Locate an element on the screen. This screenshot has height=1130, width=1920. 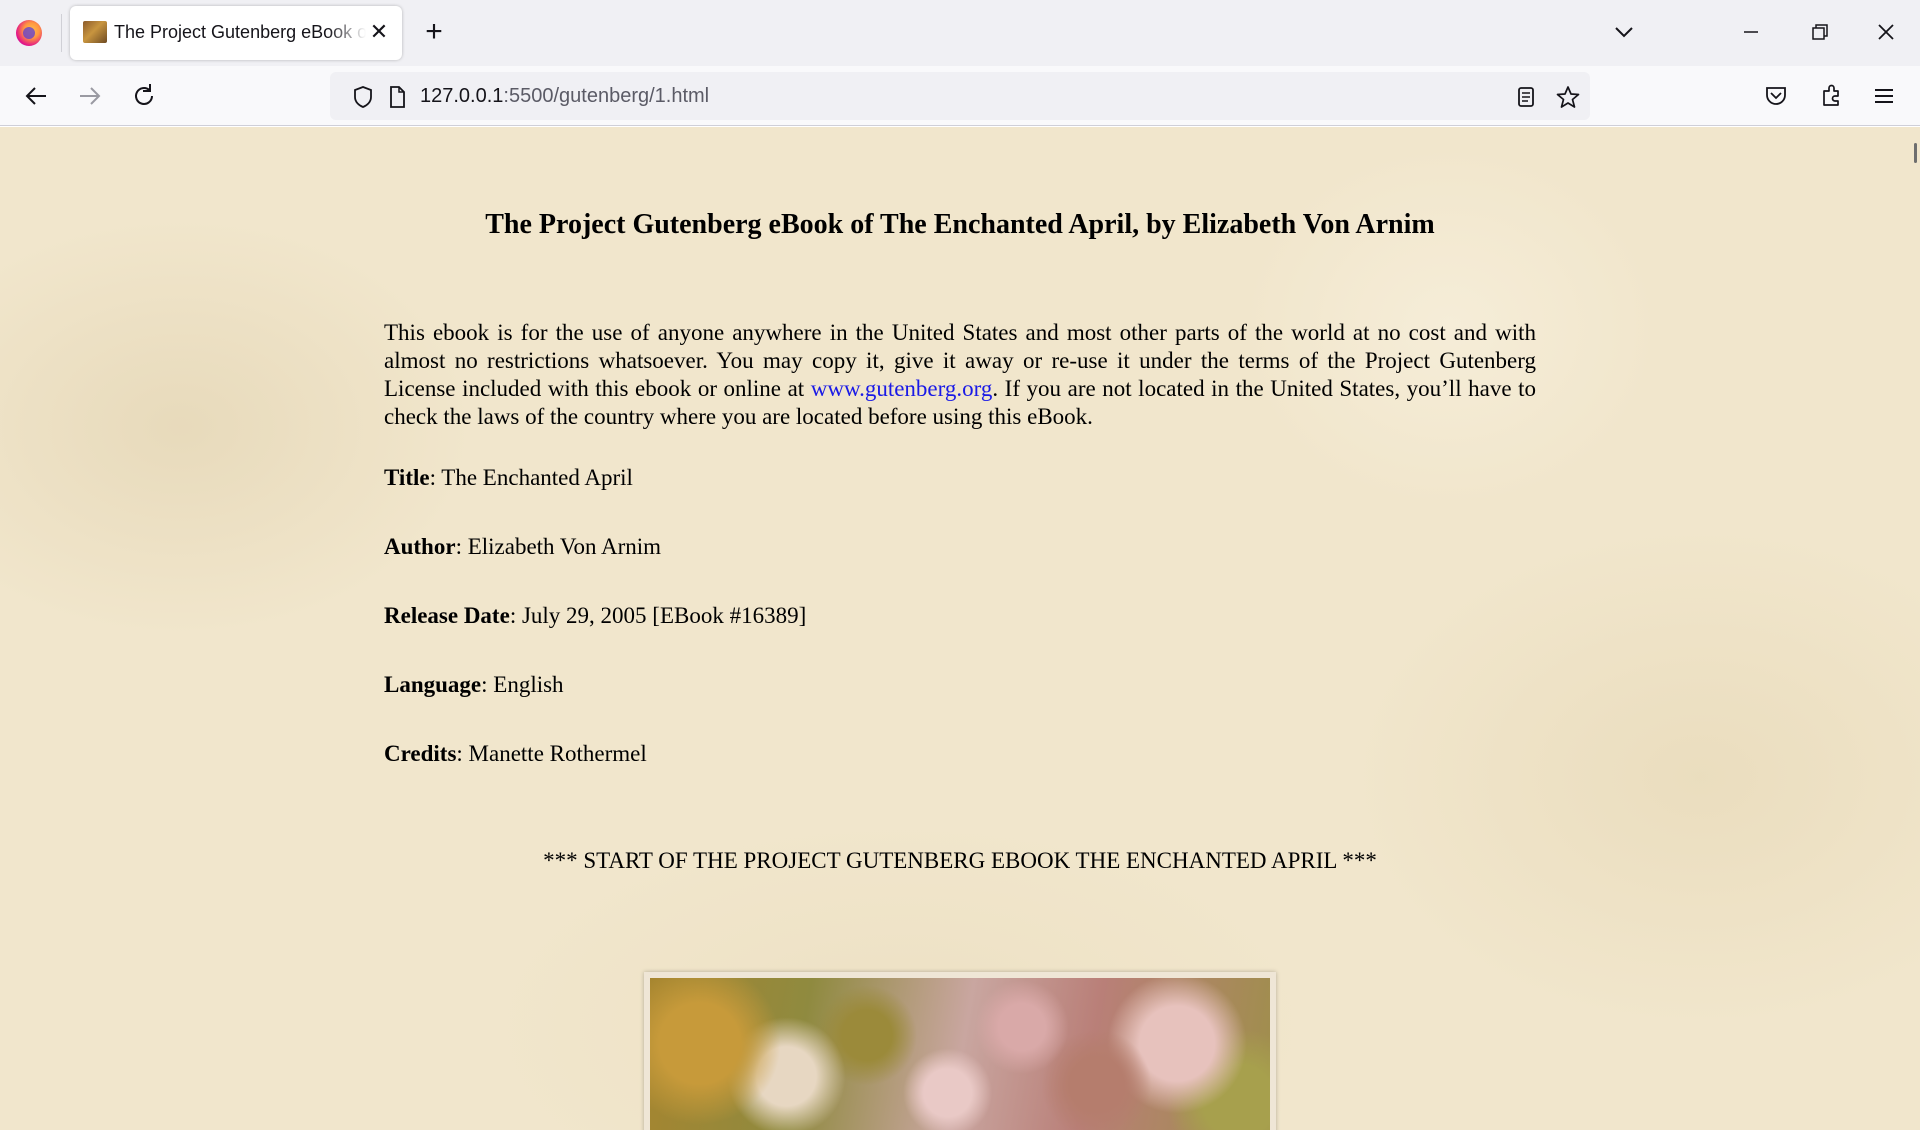
meta-value: : English is located at coordinates (522, 684).